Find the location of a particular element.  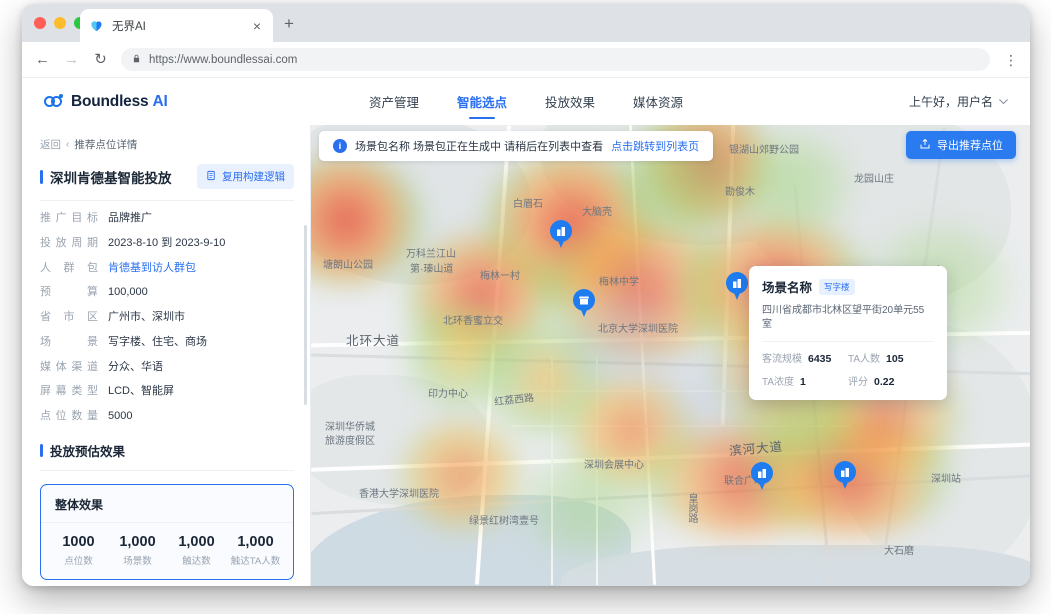

map-label: 梅林一村 is located at coordinates (500, 276).